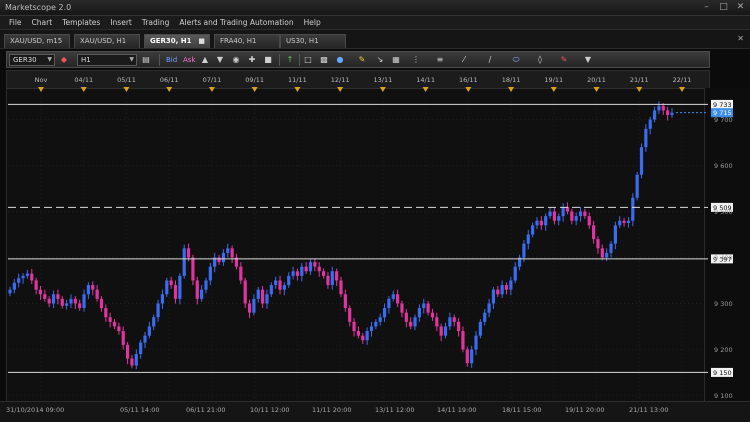 Image resolution: width=750 pixels, height=422 pixels. What do you see at coordinates (511, 80) in the screenshot?
I see `top-date-label: 18/11` at bounding box center [511, 80].